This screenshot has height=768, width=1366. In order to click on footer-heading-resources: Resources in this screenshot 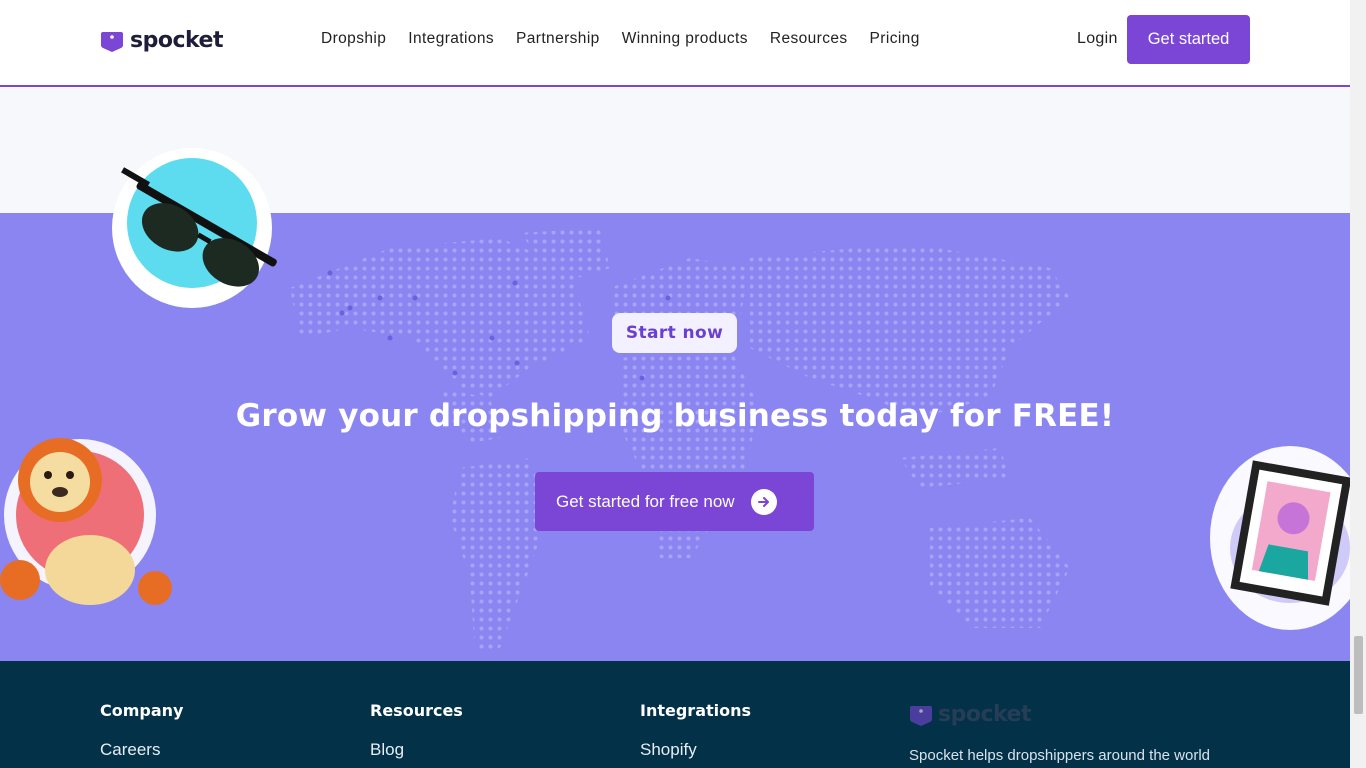, I will do `click(416, 710)`.